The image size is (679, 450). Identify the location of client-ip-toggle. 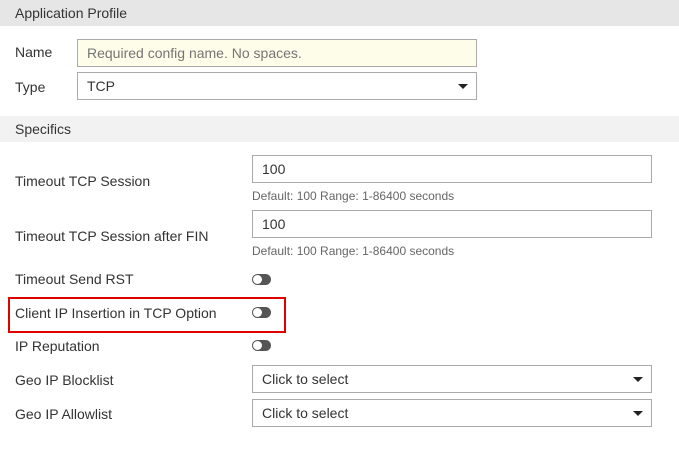
(261, 312).